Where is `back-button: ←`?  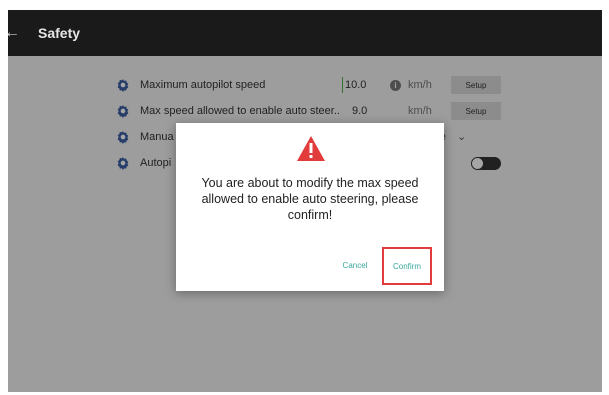
back-button: ← is located at coordinates (14, 33).